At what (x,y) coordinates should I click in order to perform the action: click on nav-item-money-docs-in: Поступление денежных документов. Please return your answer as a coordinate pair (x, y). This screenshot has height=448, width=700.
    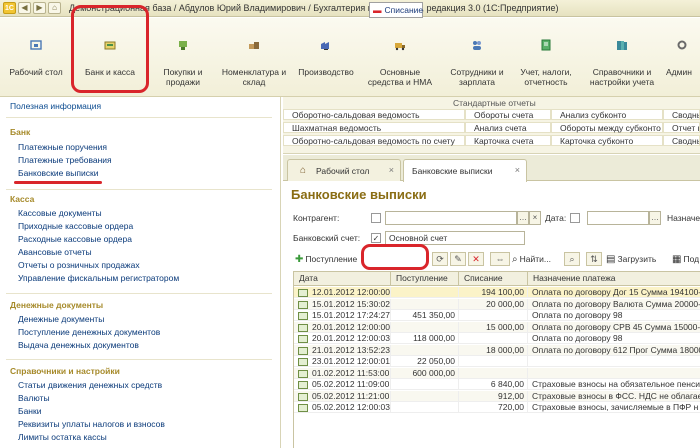
    Looking at the image, I should click on (89, 332).